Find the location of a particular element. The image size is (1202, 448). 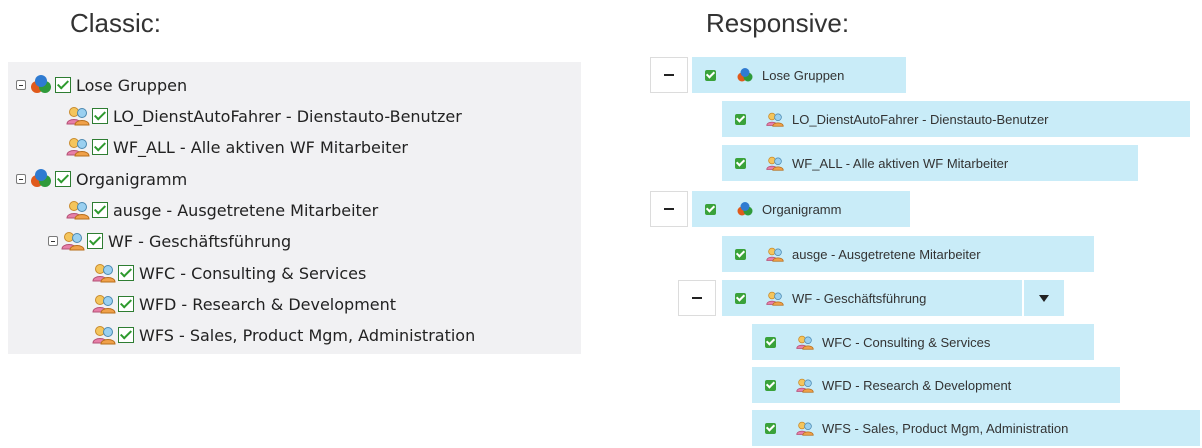

collapse-button-wf is located at coordinates (697, 298).